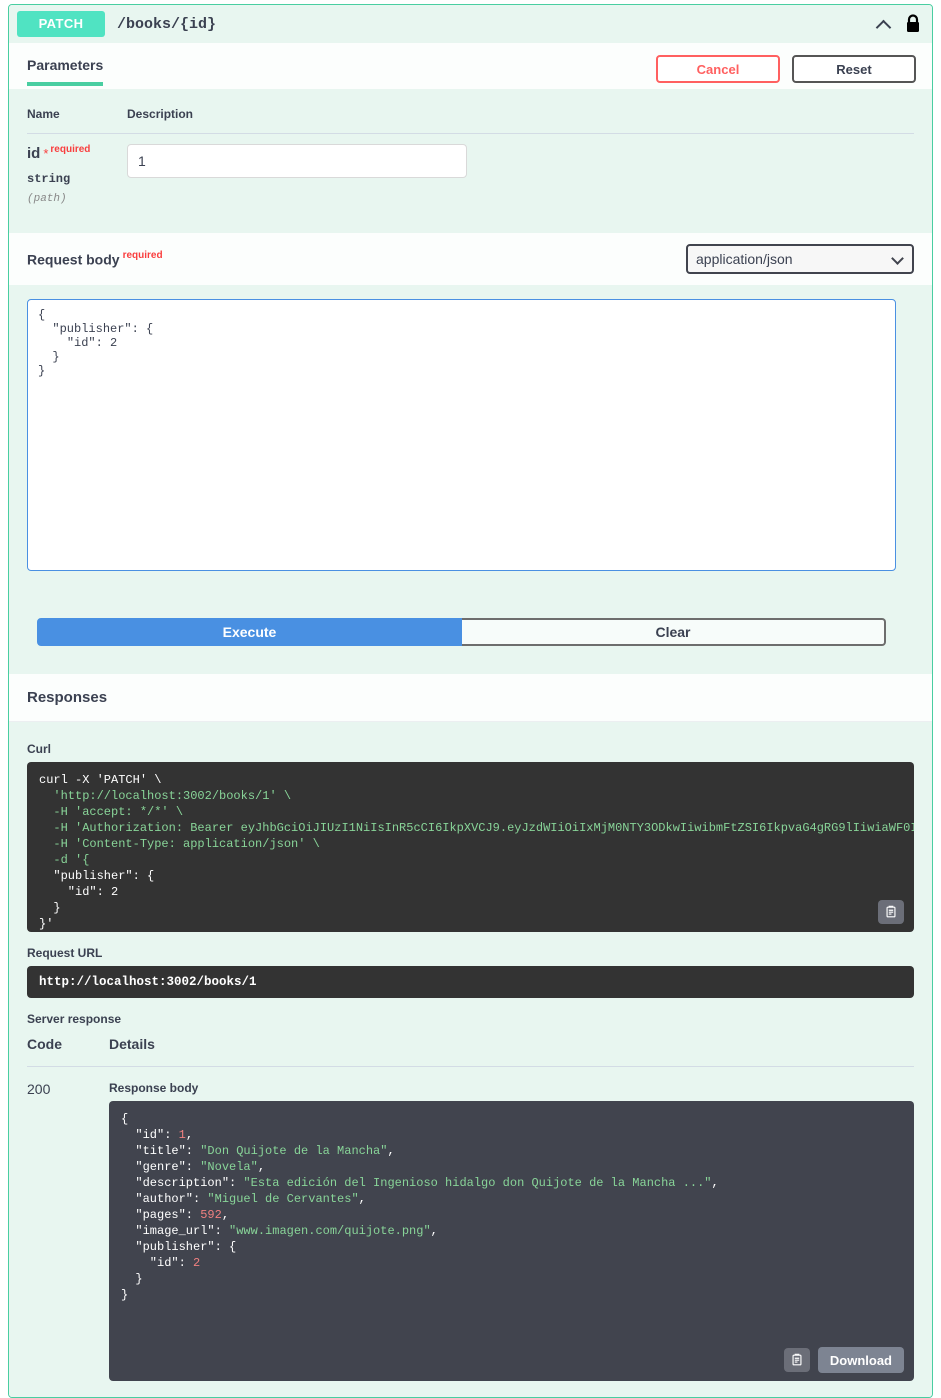  Describe the element at coordinates (796, 1360) in the screenshot. I see `copy-response-button` at that location.